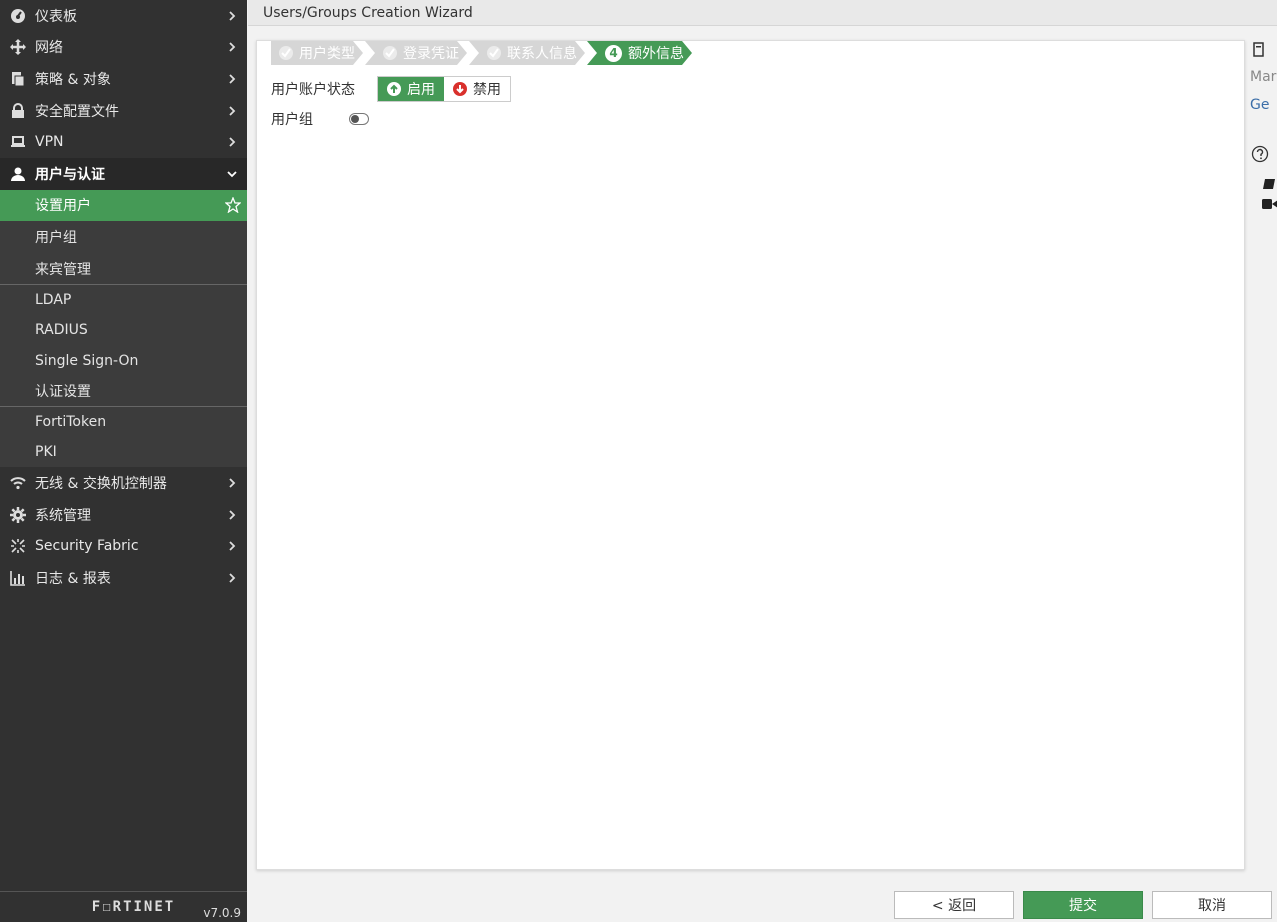  Describe the element at coordinates (73, 79) in the screenshot. I see `sidebar-item-label: 策略 & 对象` at that location.